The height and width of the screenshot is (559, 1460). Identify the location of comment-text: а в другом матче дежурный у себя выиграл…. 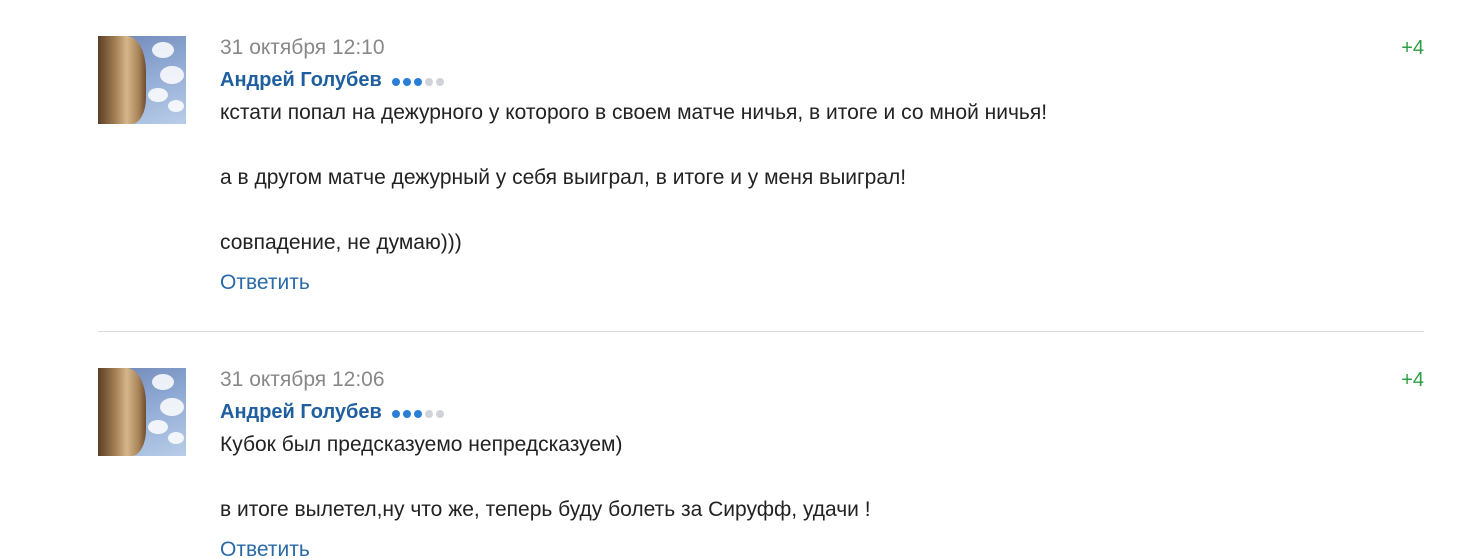
(563, 177).